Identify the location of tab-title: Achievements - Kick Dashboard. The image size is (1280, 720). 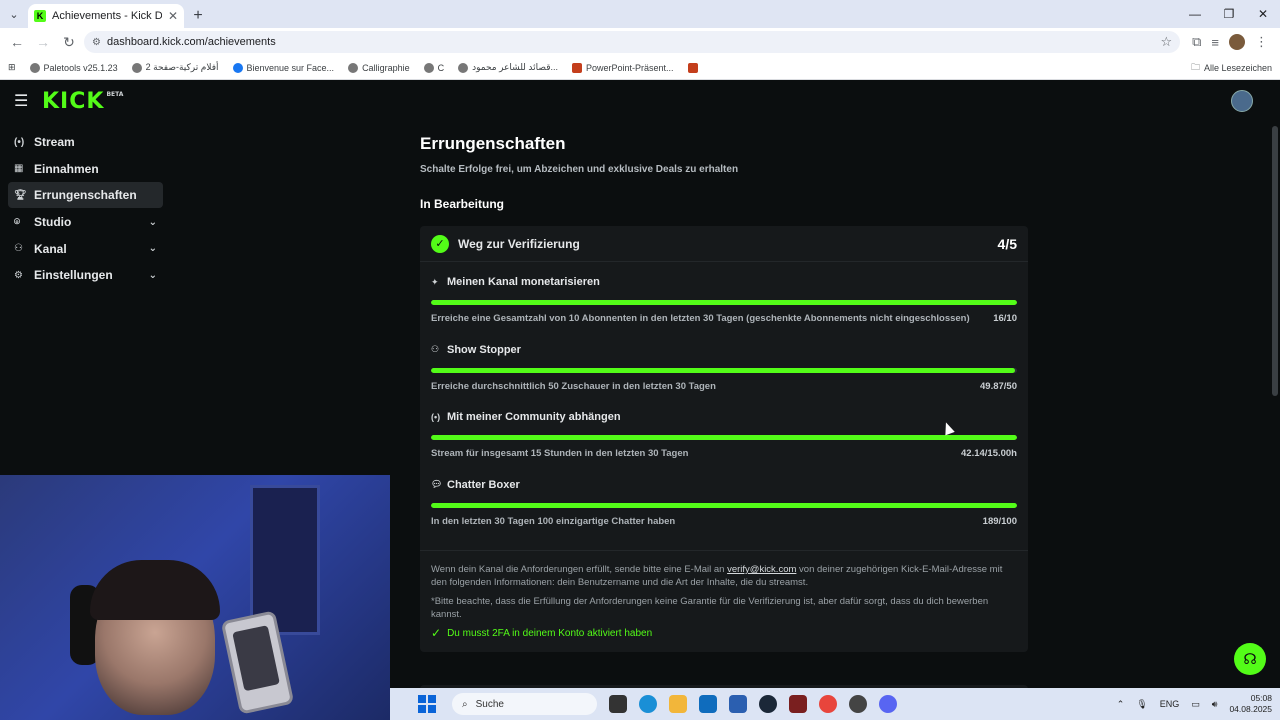
(107, 16).